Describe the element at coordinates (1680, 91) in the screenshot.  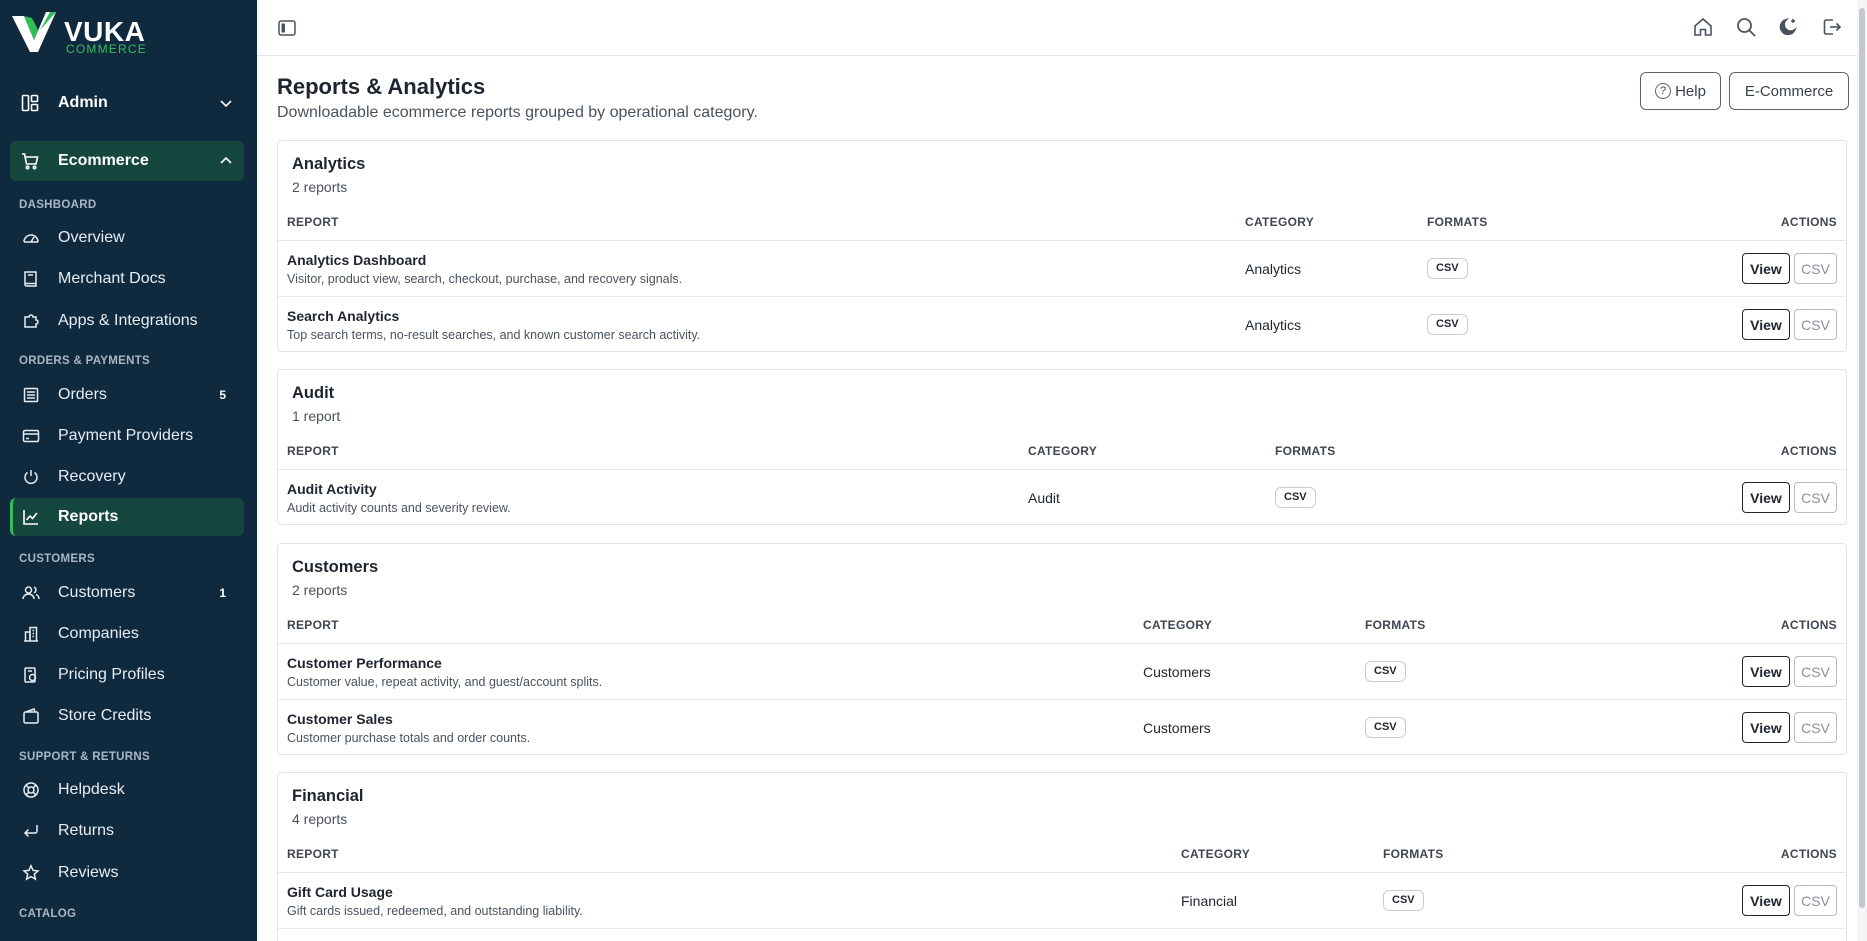
I see `help-button: ? Help` at that location.